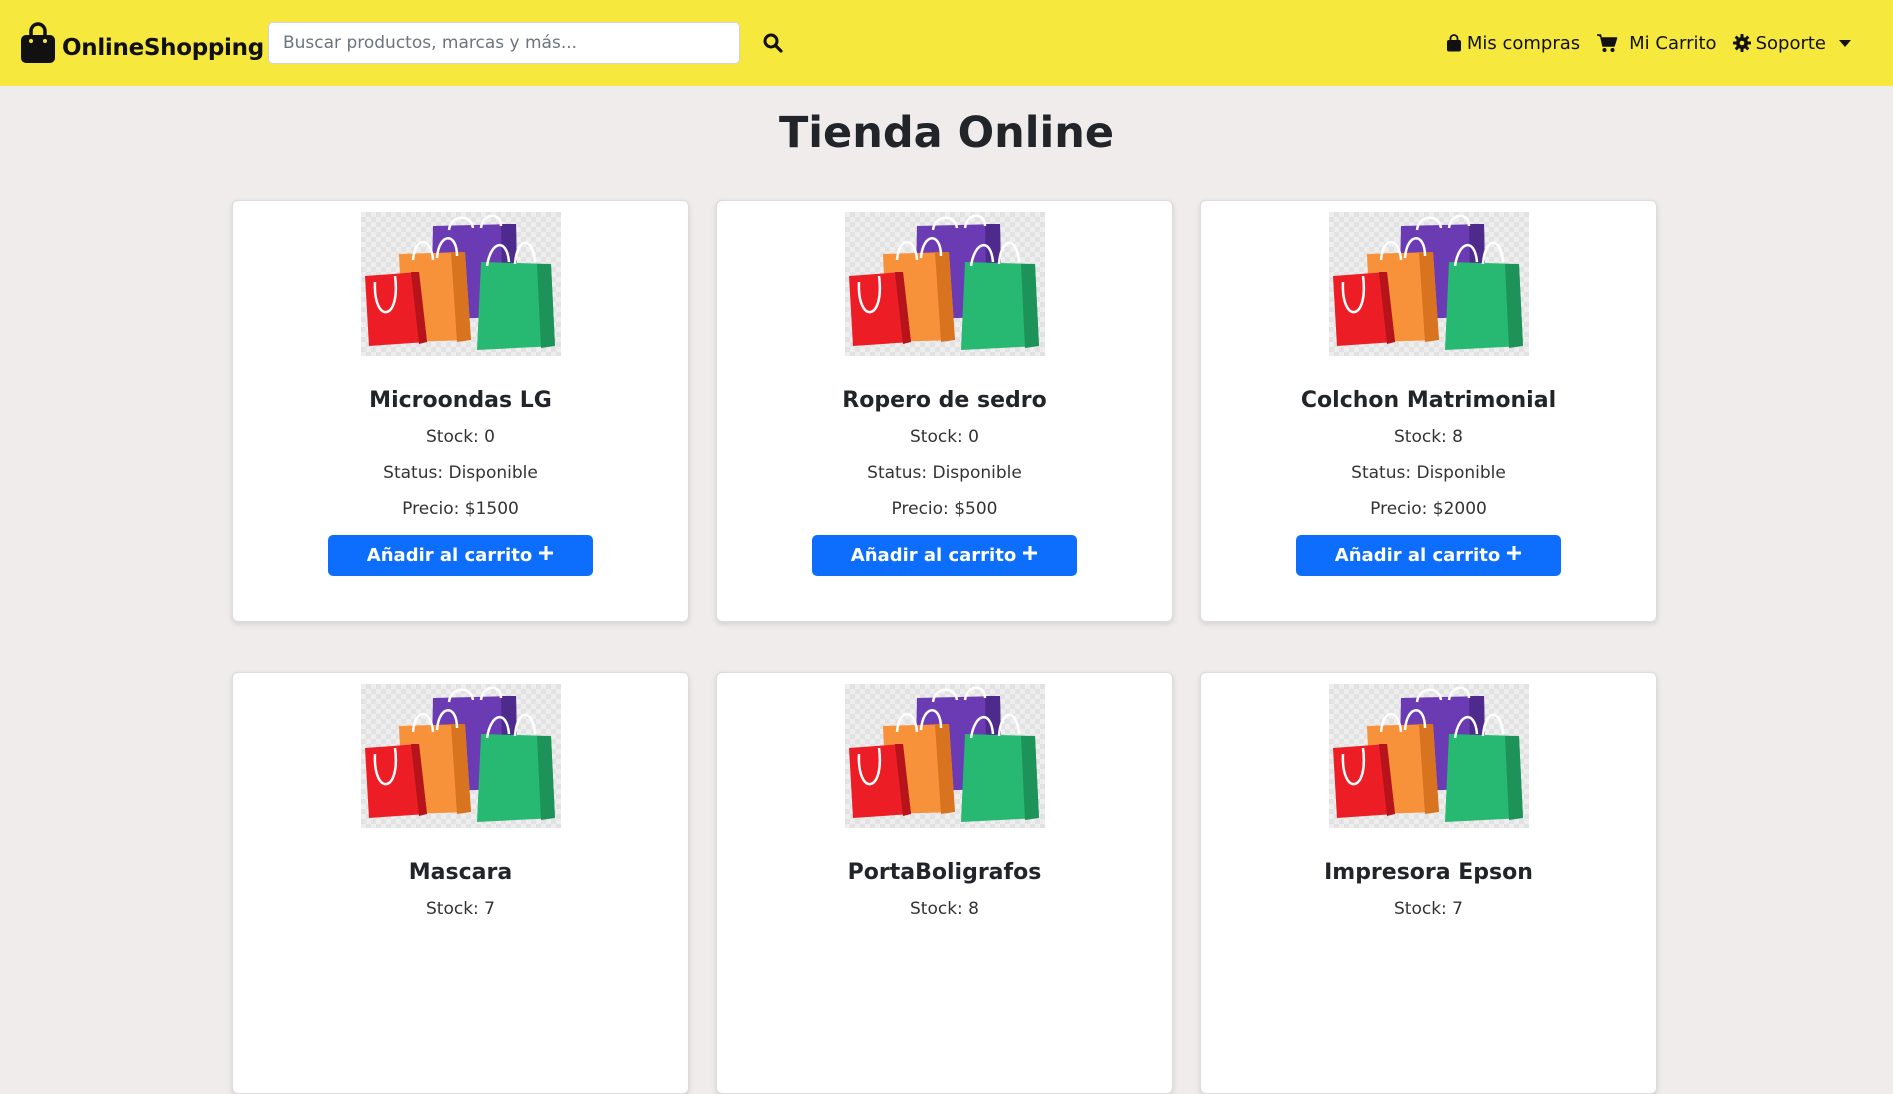  I want to click on nav-purchases-label: Mis compras, so click(1523, 43).